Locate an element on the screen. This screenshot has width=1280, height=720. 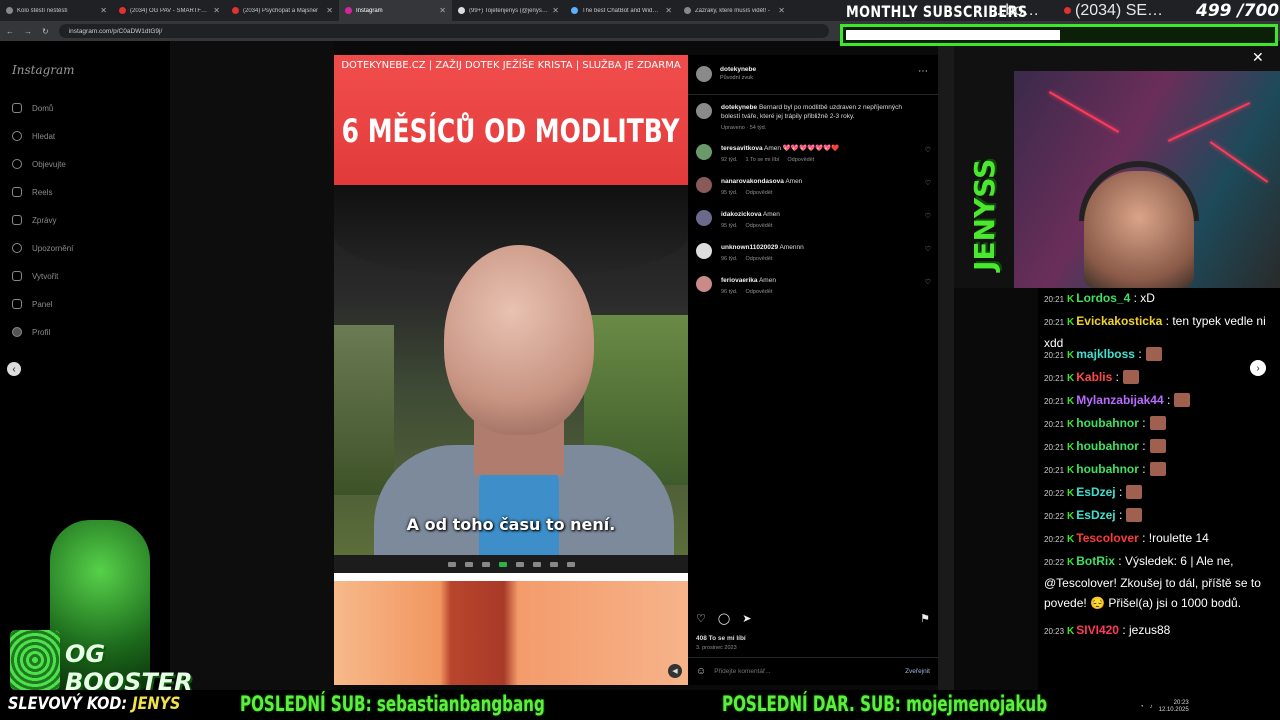
url-field: instagram.com/p/C0aDW1dtG9j/ is located at coordinates (443, 31).